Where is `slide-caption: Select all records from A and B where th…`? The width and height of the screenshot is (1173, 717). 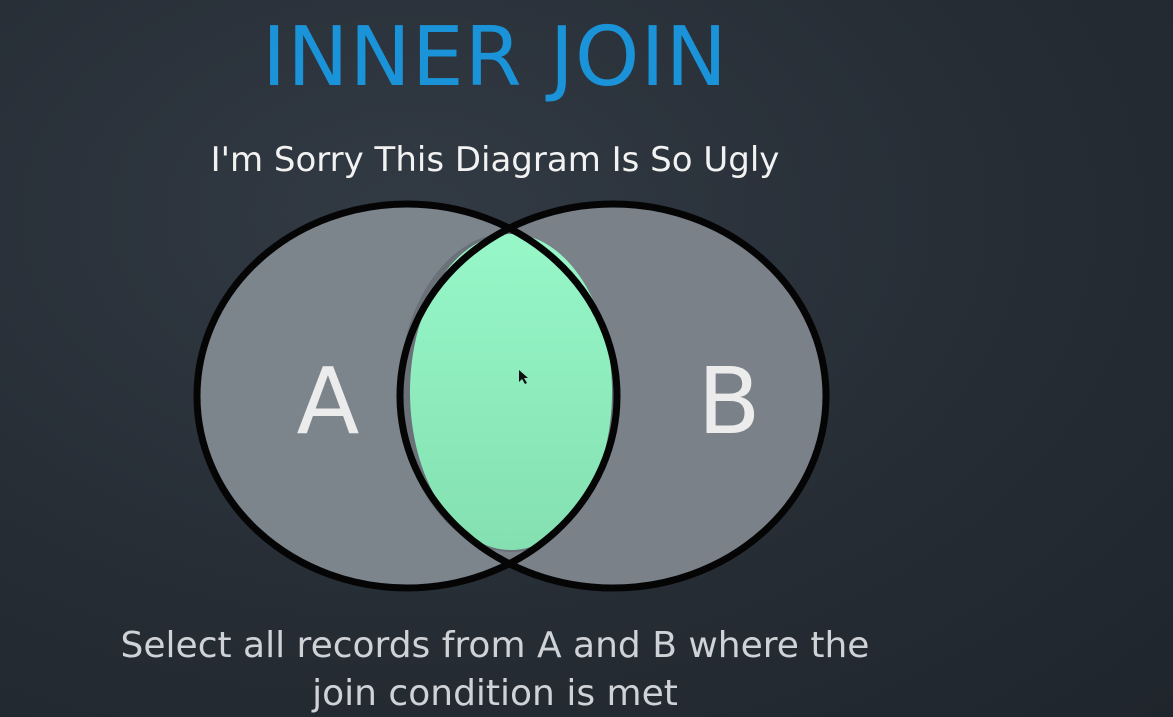
slide-caption: Select all records from A and B where th… is located at coordinates (495, 669).